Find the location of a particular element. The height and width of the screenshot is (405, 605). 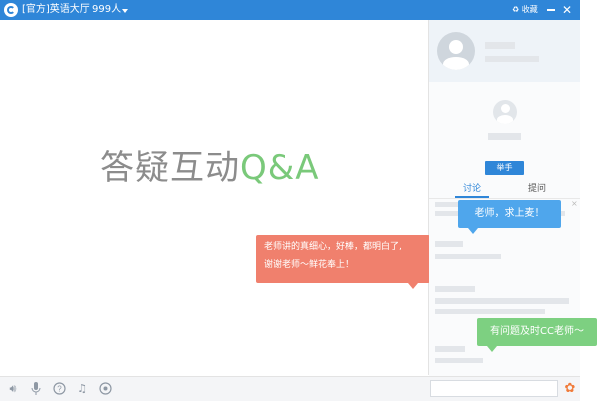

tab-question: 提问 is located at coordinates (537, 189).